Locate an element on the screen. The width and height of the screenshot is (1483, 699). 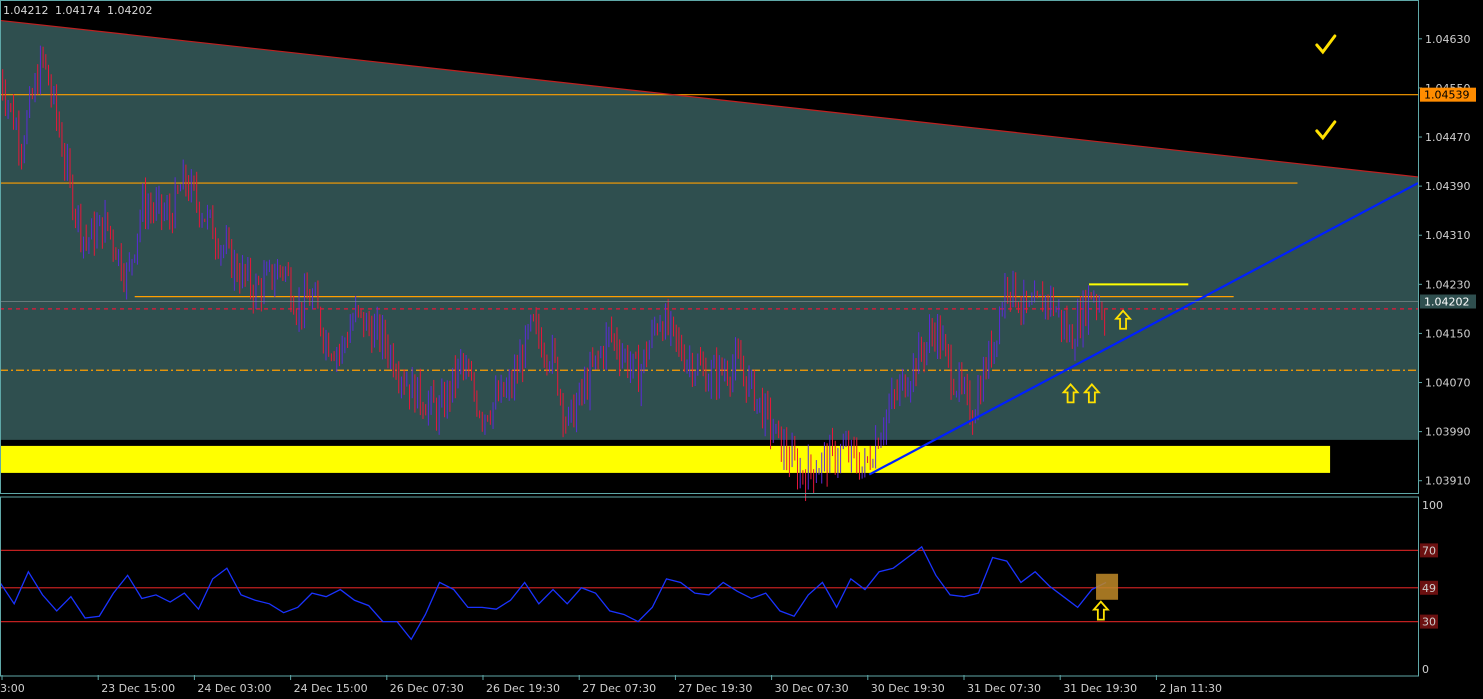
osc-line is located at coordinates (553, 593).